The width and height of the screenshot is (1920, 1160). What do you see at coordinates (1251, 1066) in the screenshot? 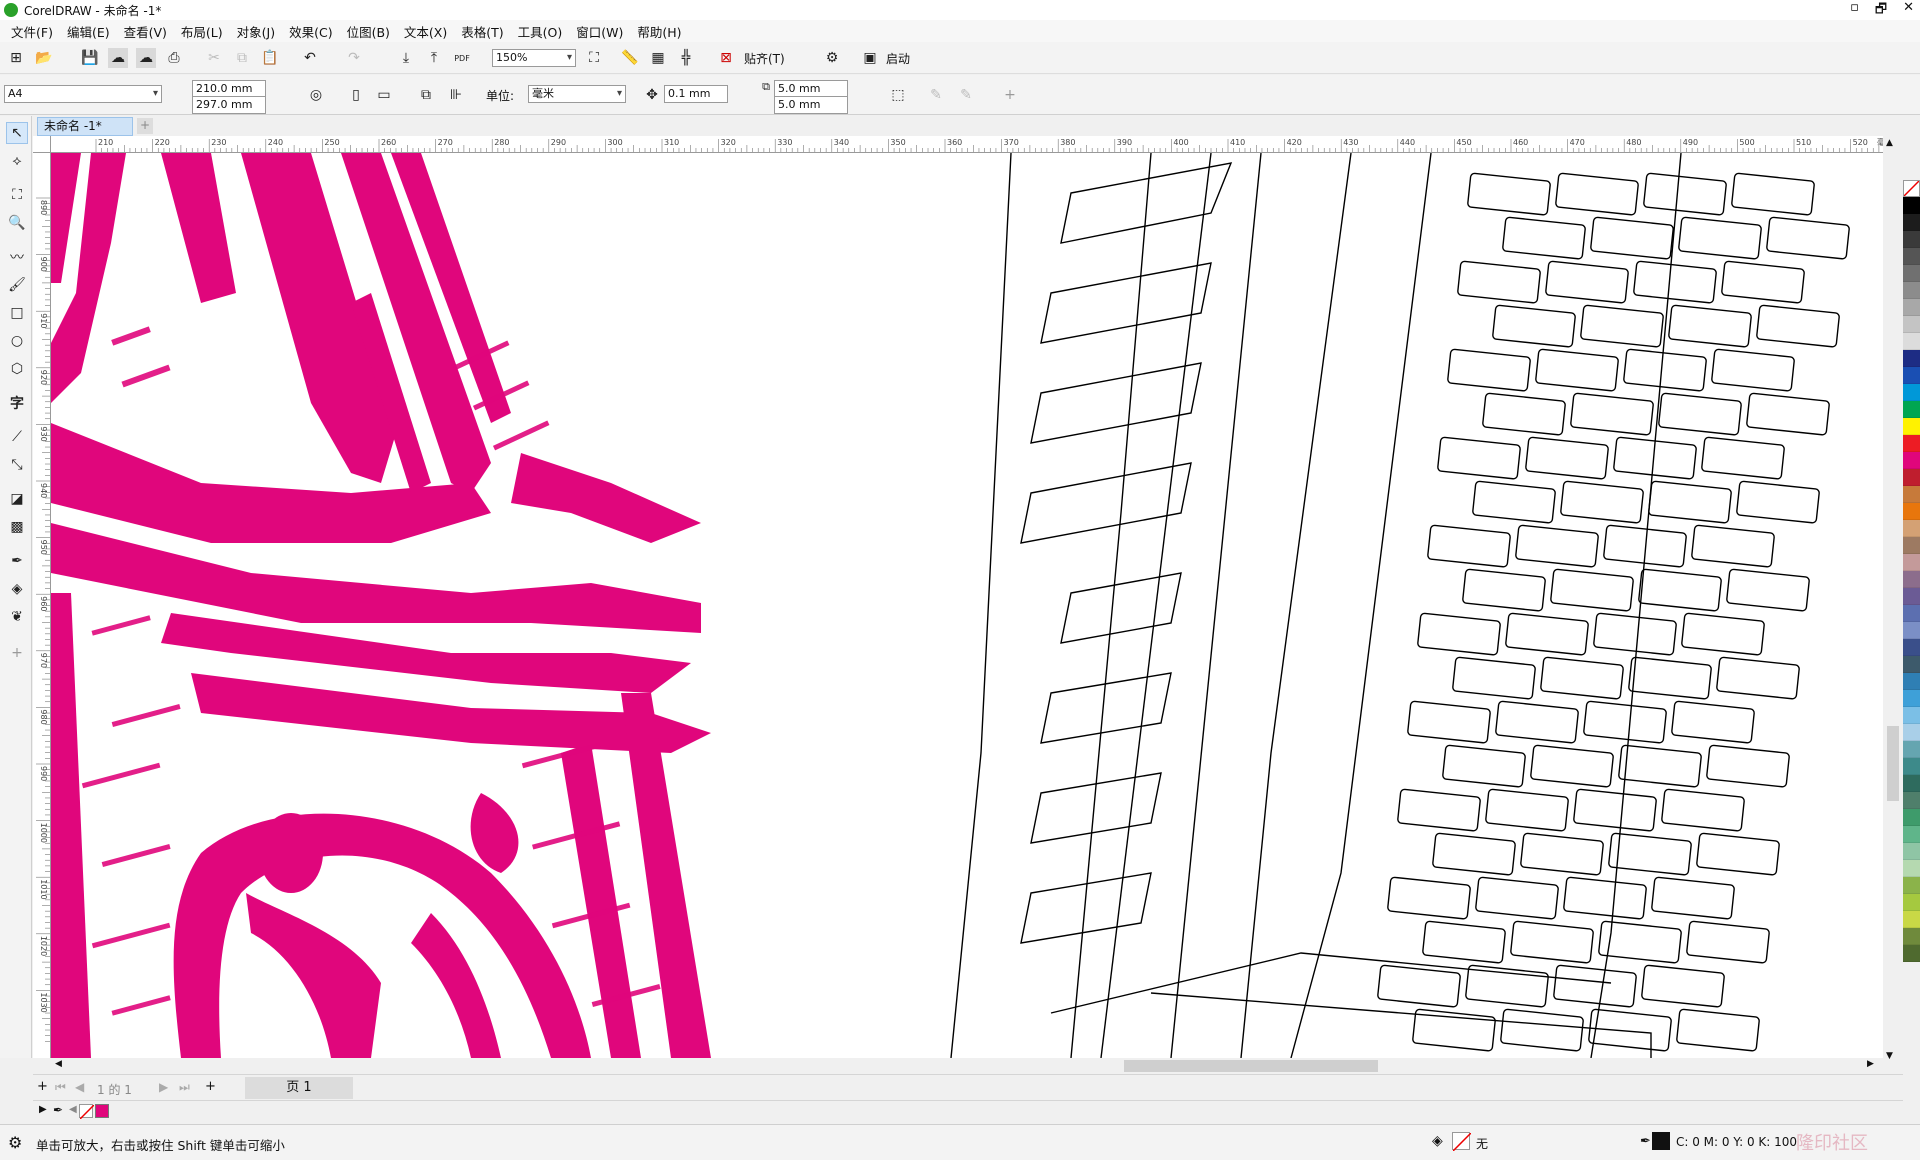
I see `horizontal-scroll-thumb` at bounding box center [1251, 1066].